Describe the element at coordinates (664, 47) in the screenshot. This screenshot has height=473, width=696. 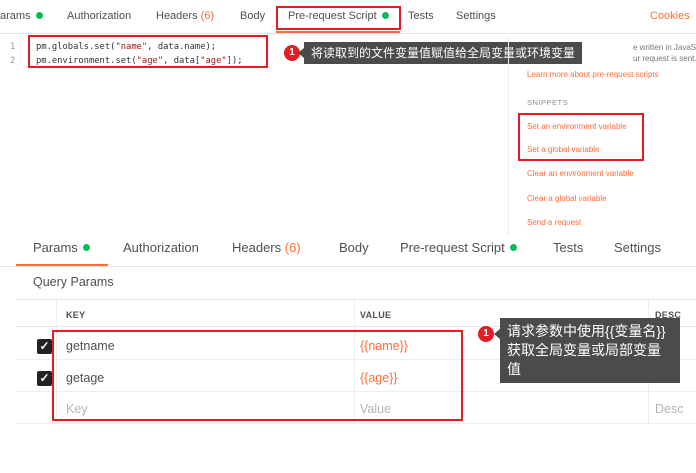
I see `sidebar-description-1: e written in JavaScr` at that location.